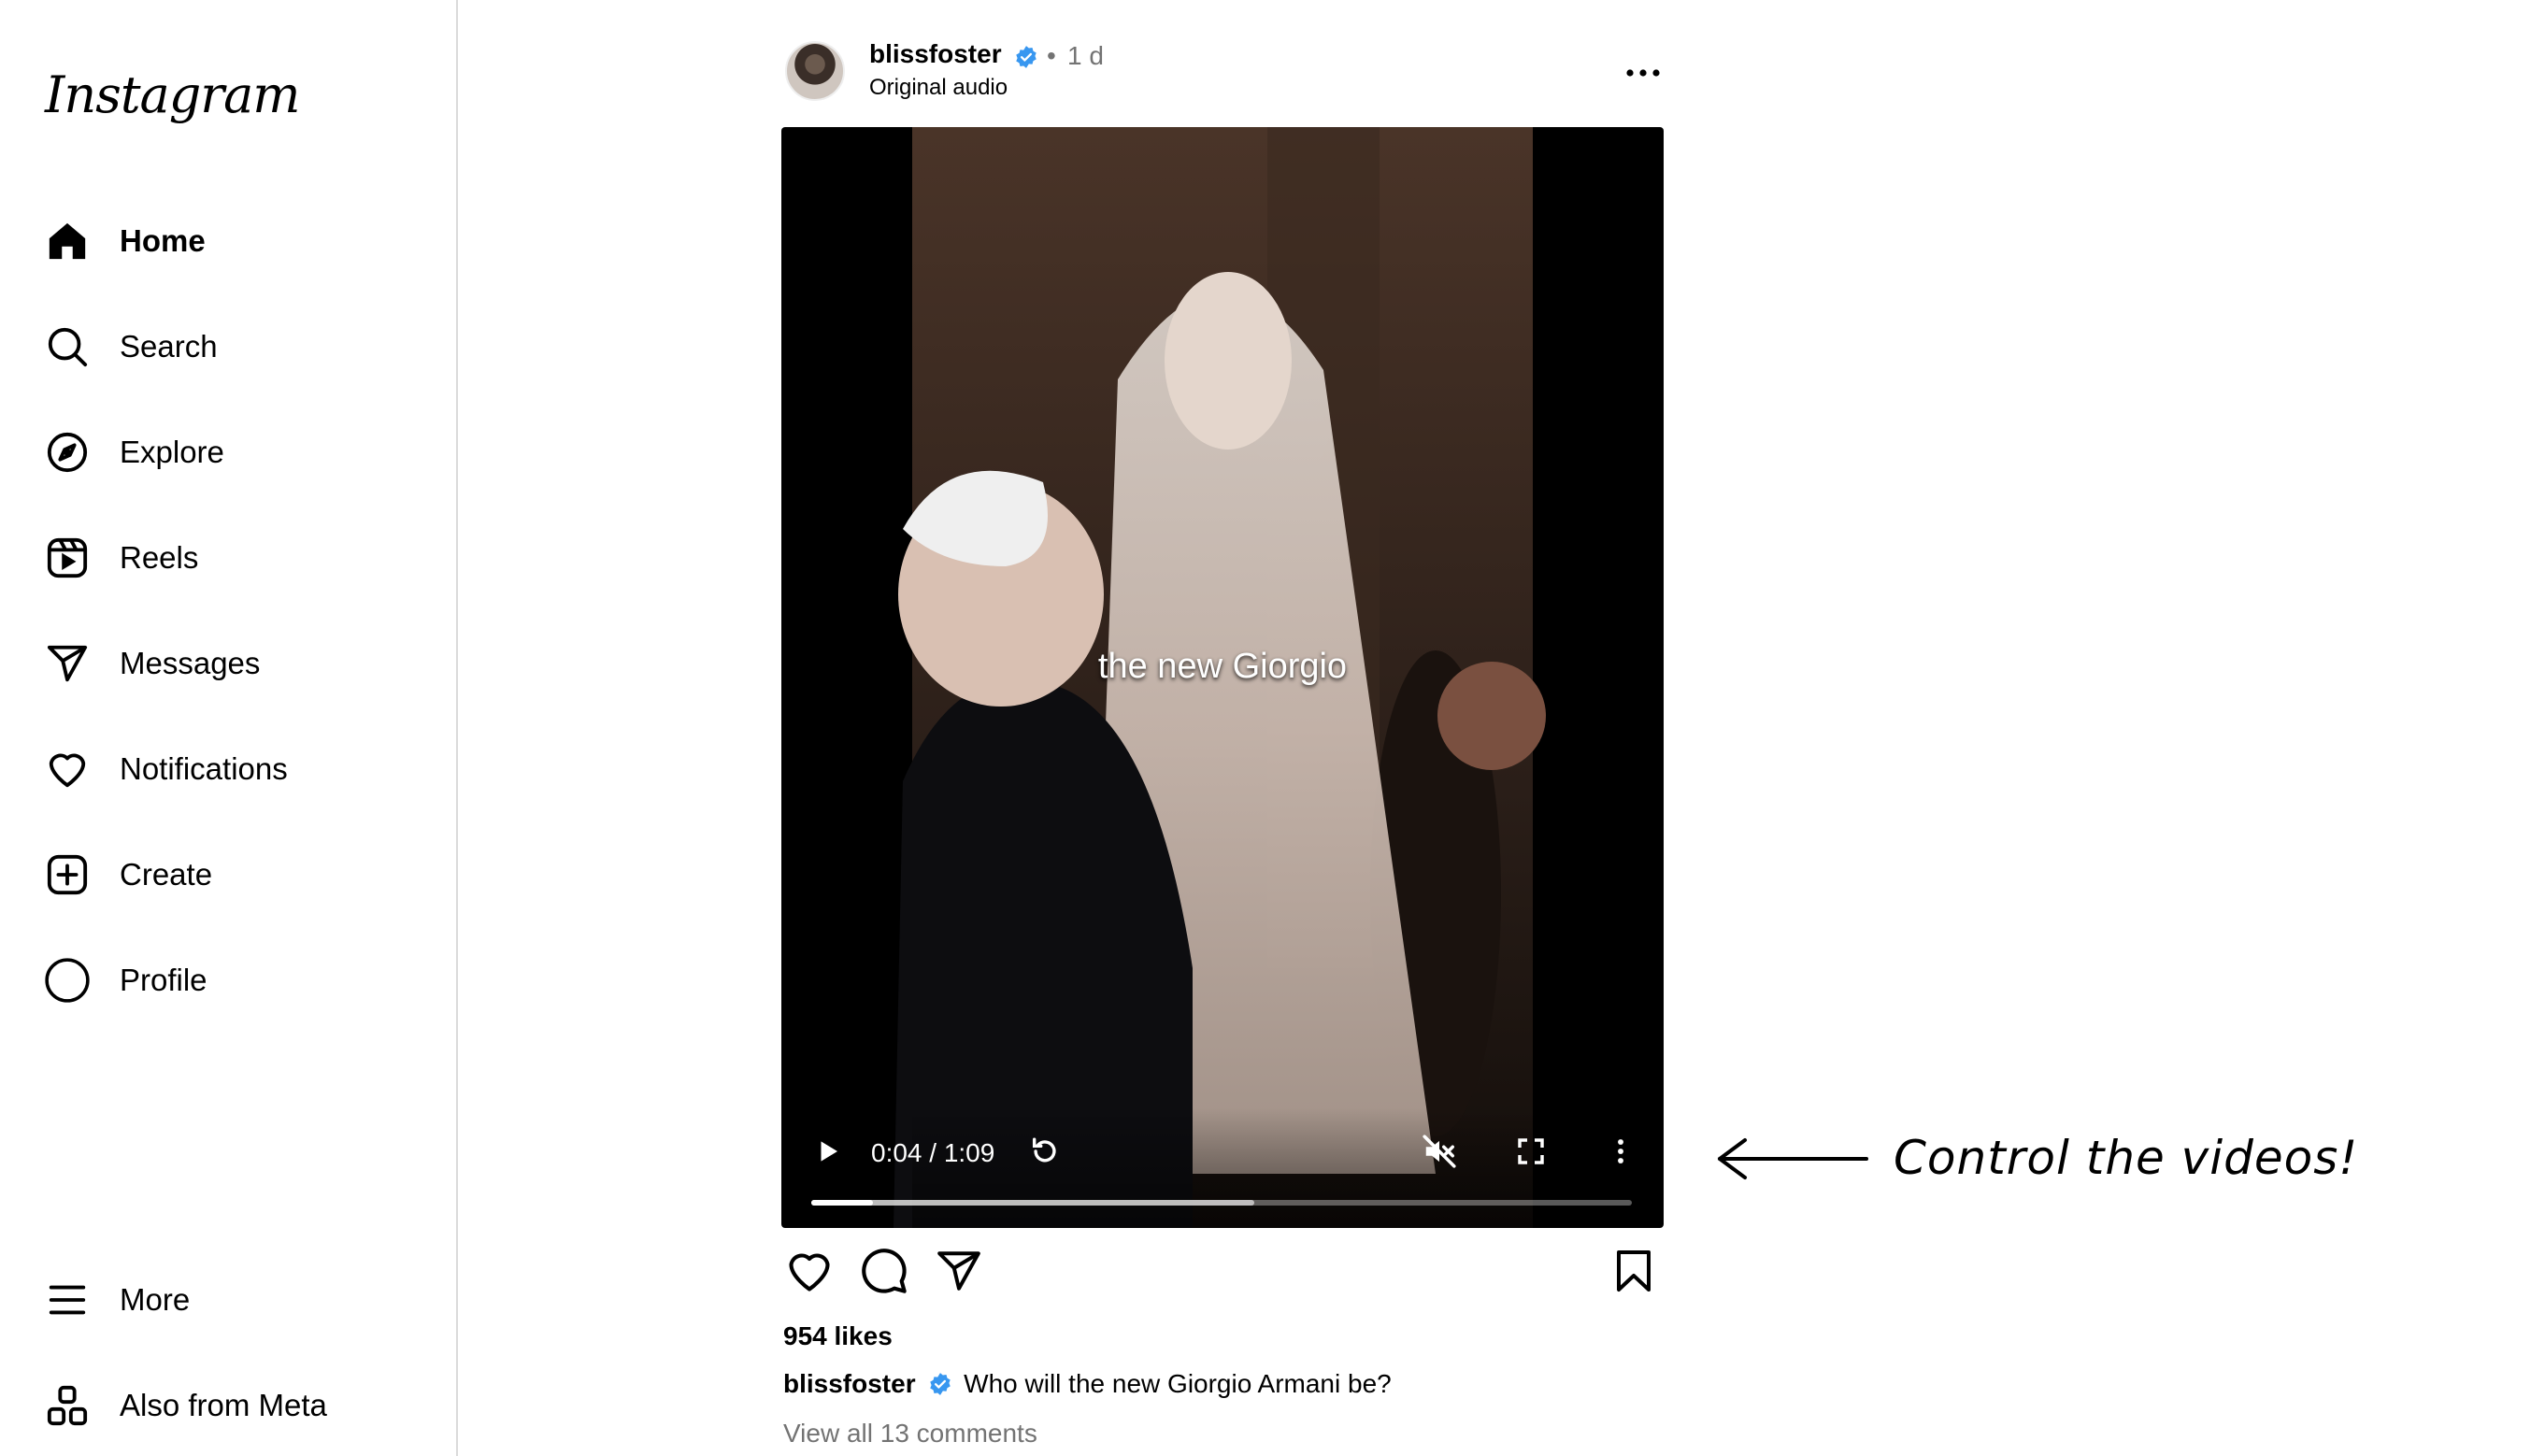 The height and width of the screenshot is (1456, 2545). Describe the element at coordinates (1222, 1167) in the screenshot. I see `video-controls: 0:04 / 1:09` at that location.